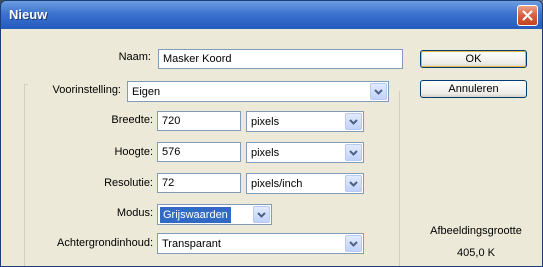 This screenshot has width=543, height=267. I want to click on resolutie-label: Resolutie:, so click(128, 183).